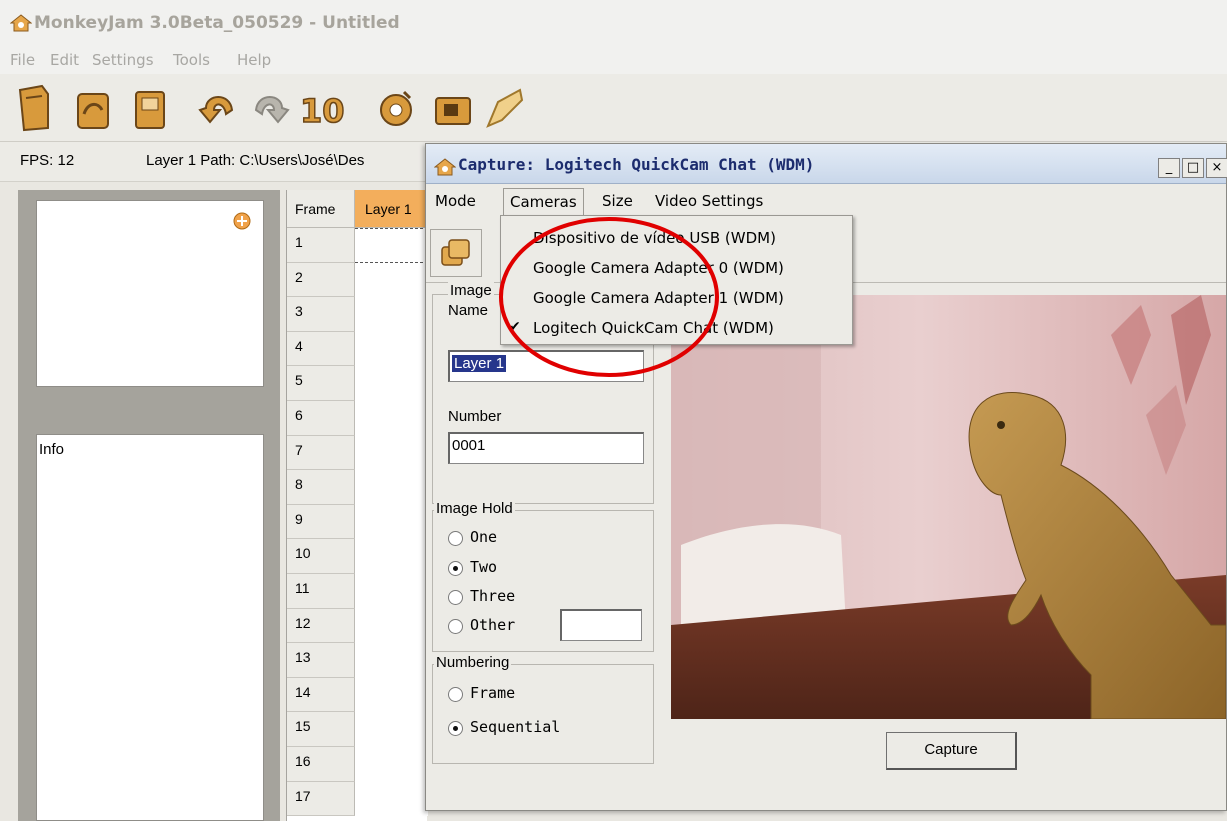 This screenshot has width=1227, height=821. What do you see at coordinates (543, 201) in the screenshot?
I see `menu-cameras: Cameras` at bounding box center [543, 201].